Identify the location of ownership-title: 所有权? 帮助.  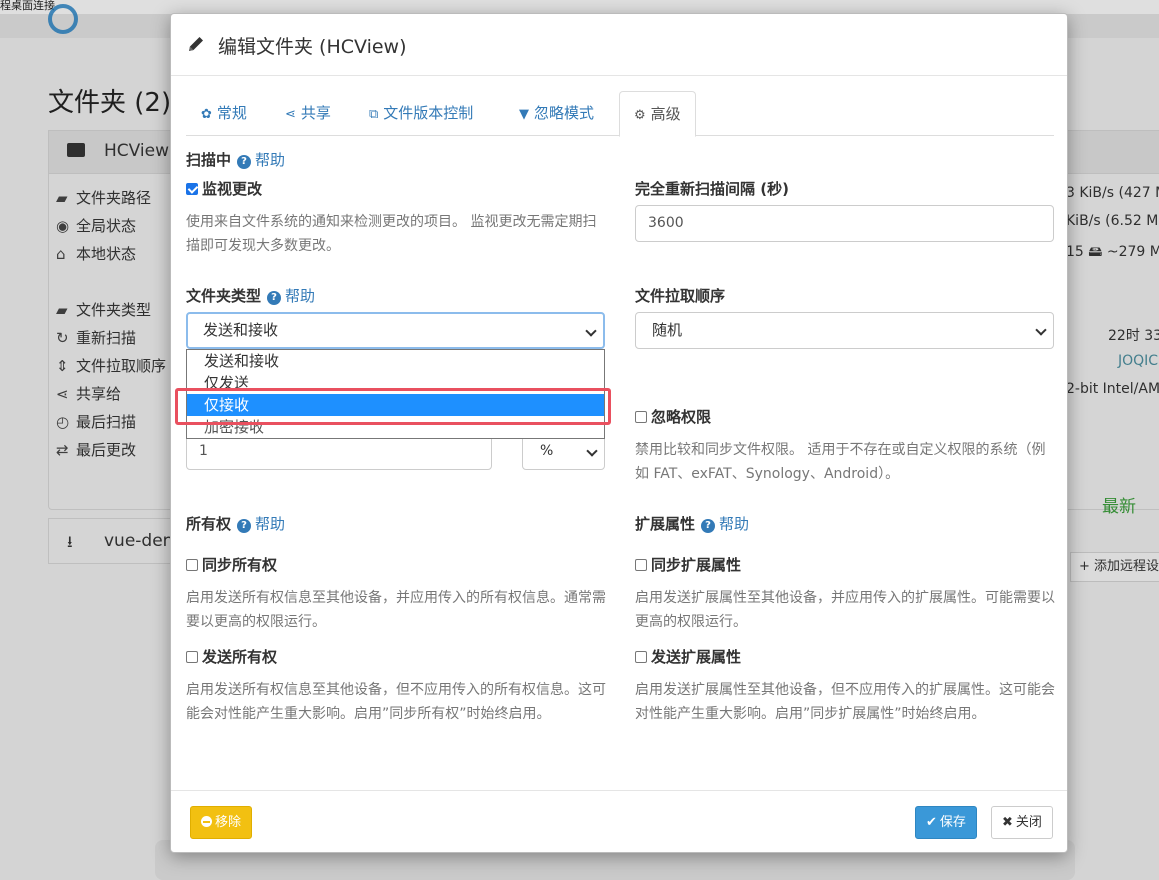
(235, 523).